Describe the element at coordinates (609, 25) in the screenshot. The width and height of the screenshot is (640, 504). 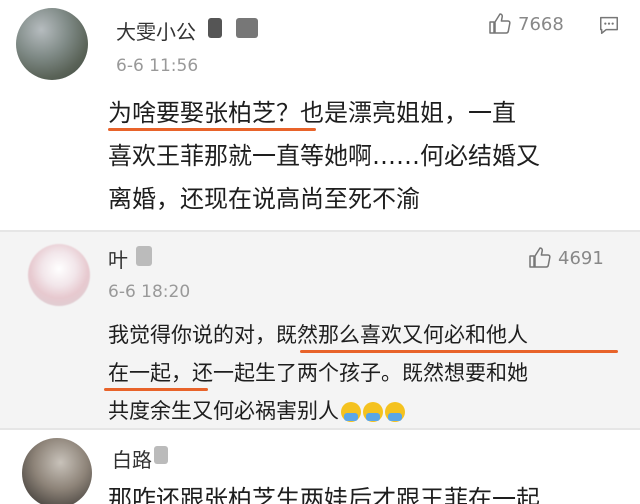
I see `reply-icon` at that location.